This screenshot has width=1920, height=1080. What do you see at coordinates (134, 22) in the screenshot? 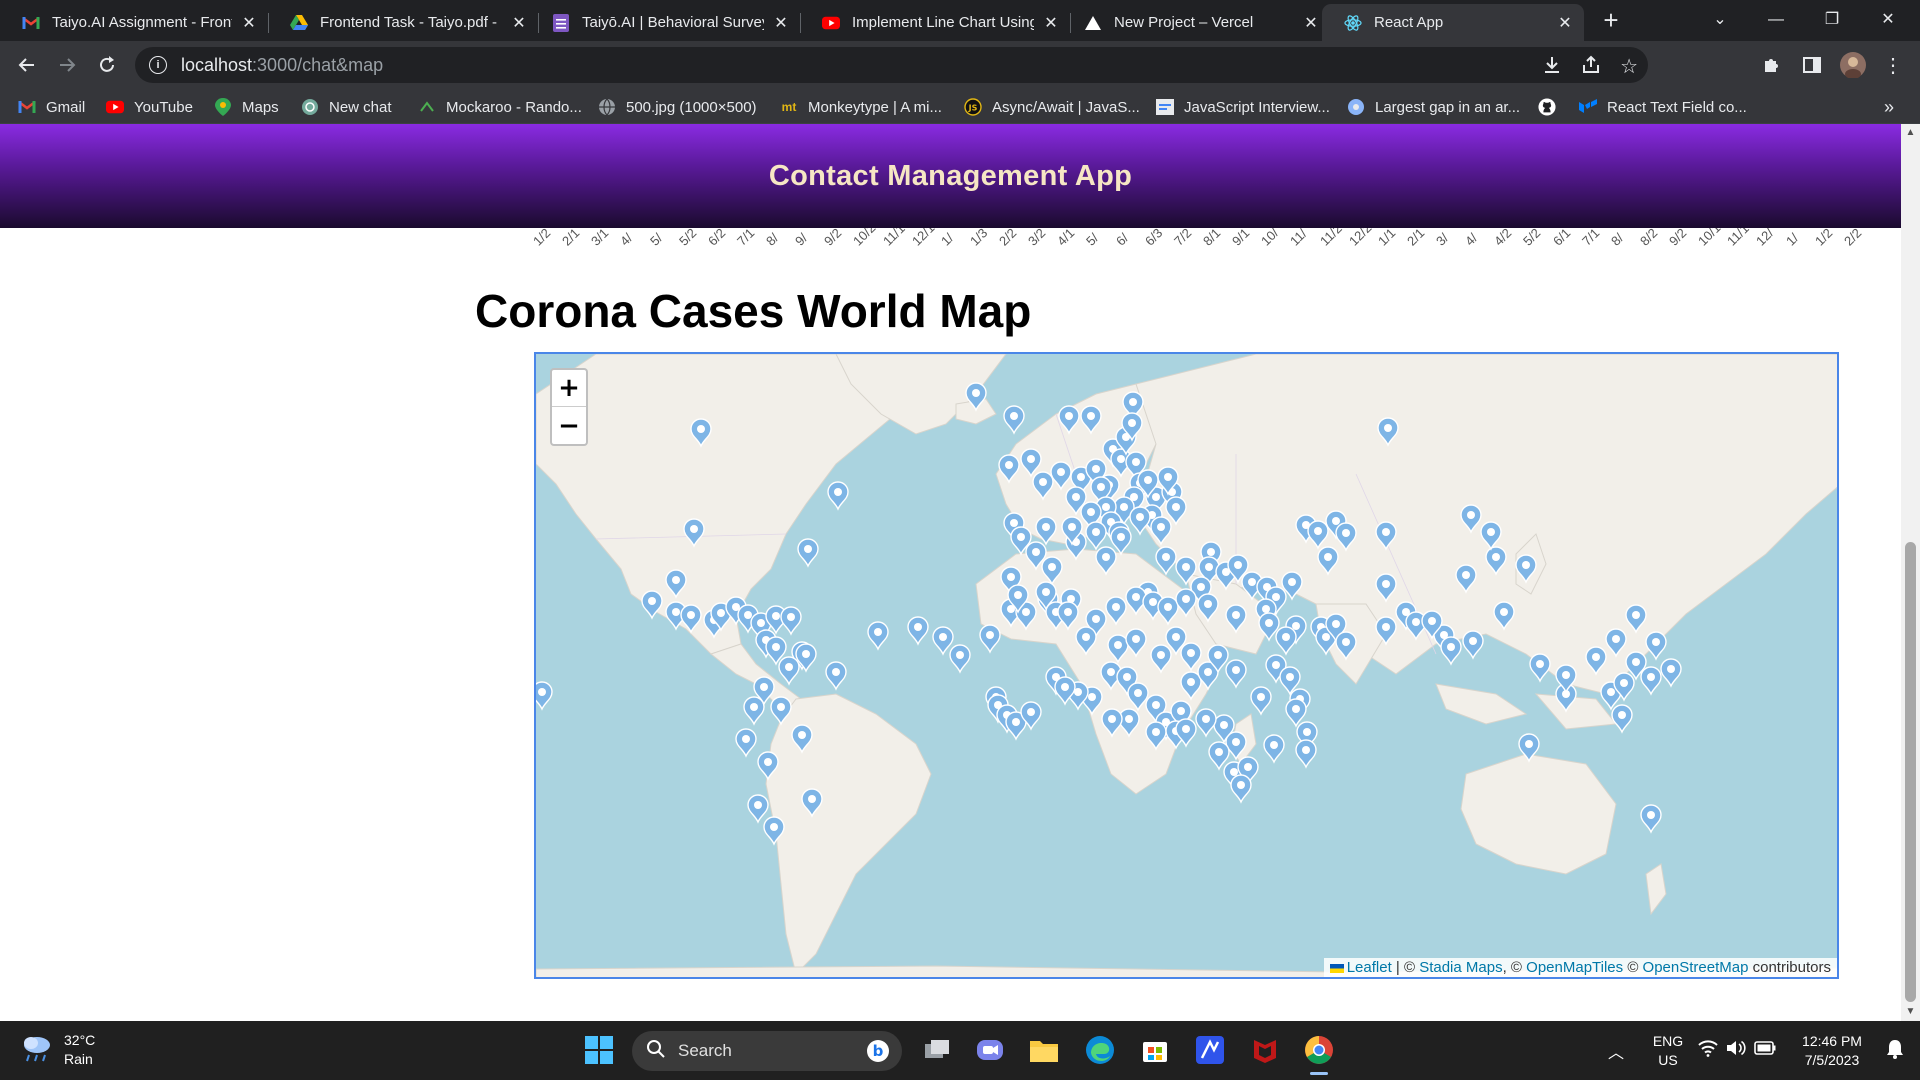
I see `tab-gmail: Taiyo.AI Assignment - Front ✕` at bounding box center [134, 22].